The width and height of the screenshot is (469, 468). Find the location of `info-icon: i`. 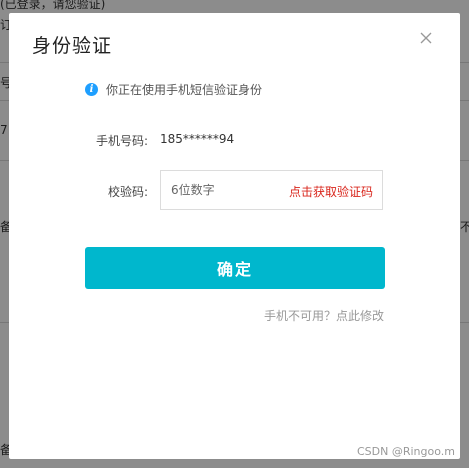

info-icon: i is located at coordinates (91, 89).